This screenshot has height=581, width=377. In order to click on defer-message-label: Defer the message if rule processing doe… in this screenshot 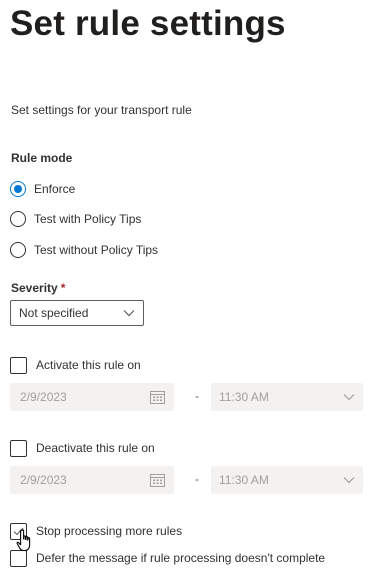, I will do `click(181, 558)`.